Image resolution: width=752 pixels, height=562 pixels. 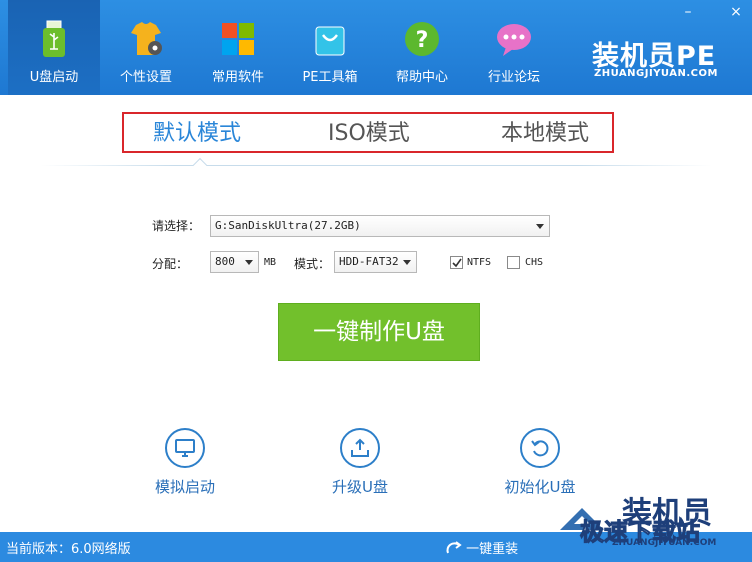 I want to click on shopping-bag-icon, so click(x=330, y=41).